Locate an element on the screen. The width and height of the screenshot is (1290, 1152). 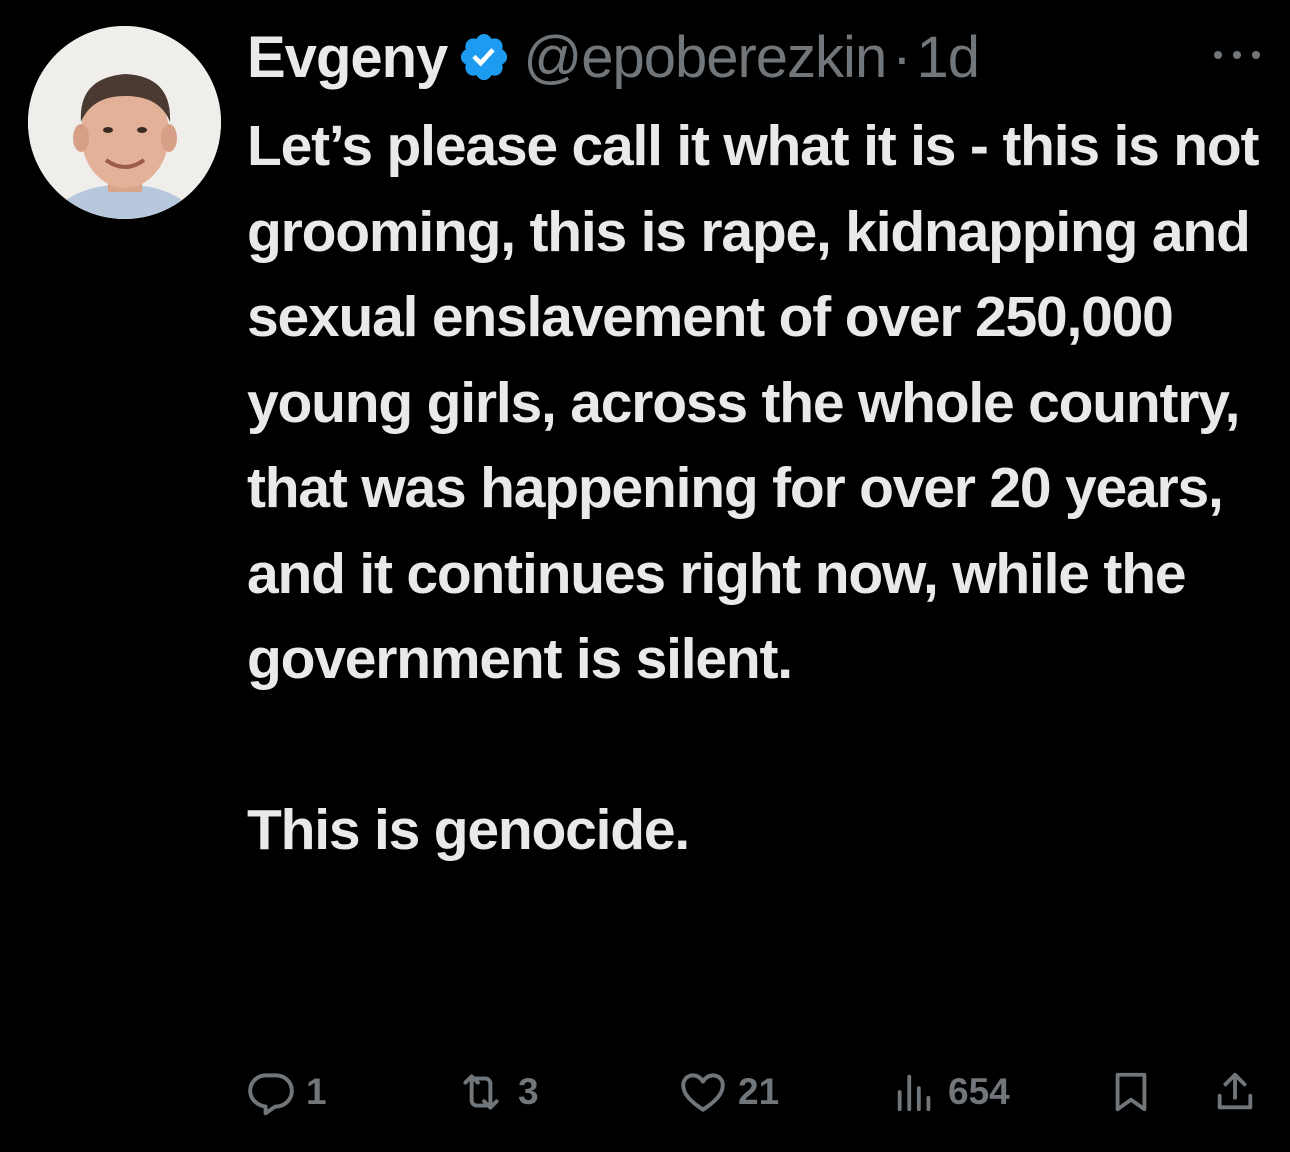
views-icon is located at coordinates (914, 1093).